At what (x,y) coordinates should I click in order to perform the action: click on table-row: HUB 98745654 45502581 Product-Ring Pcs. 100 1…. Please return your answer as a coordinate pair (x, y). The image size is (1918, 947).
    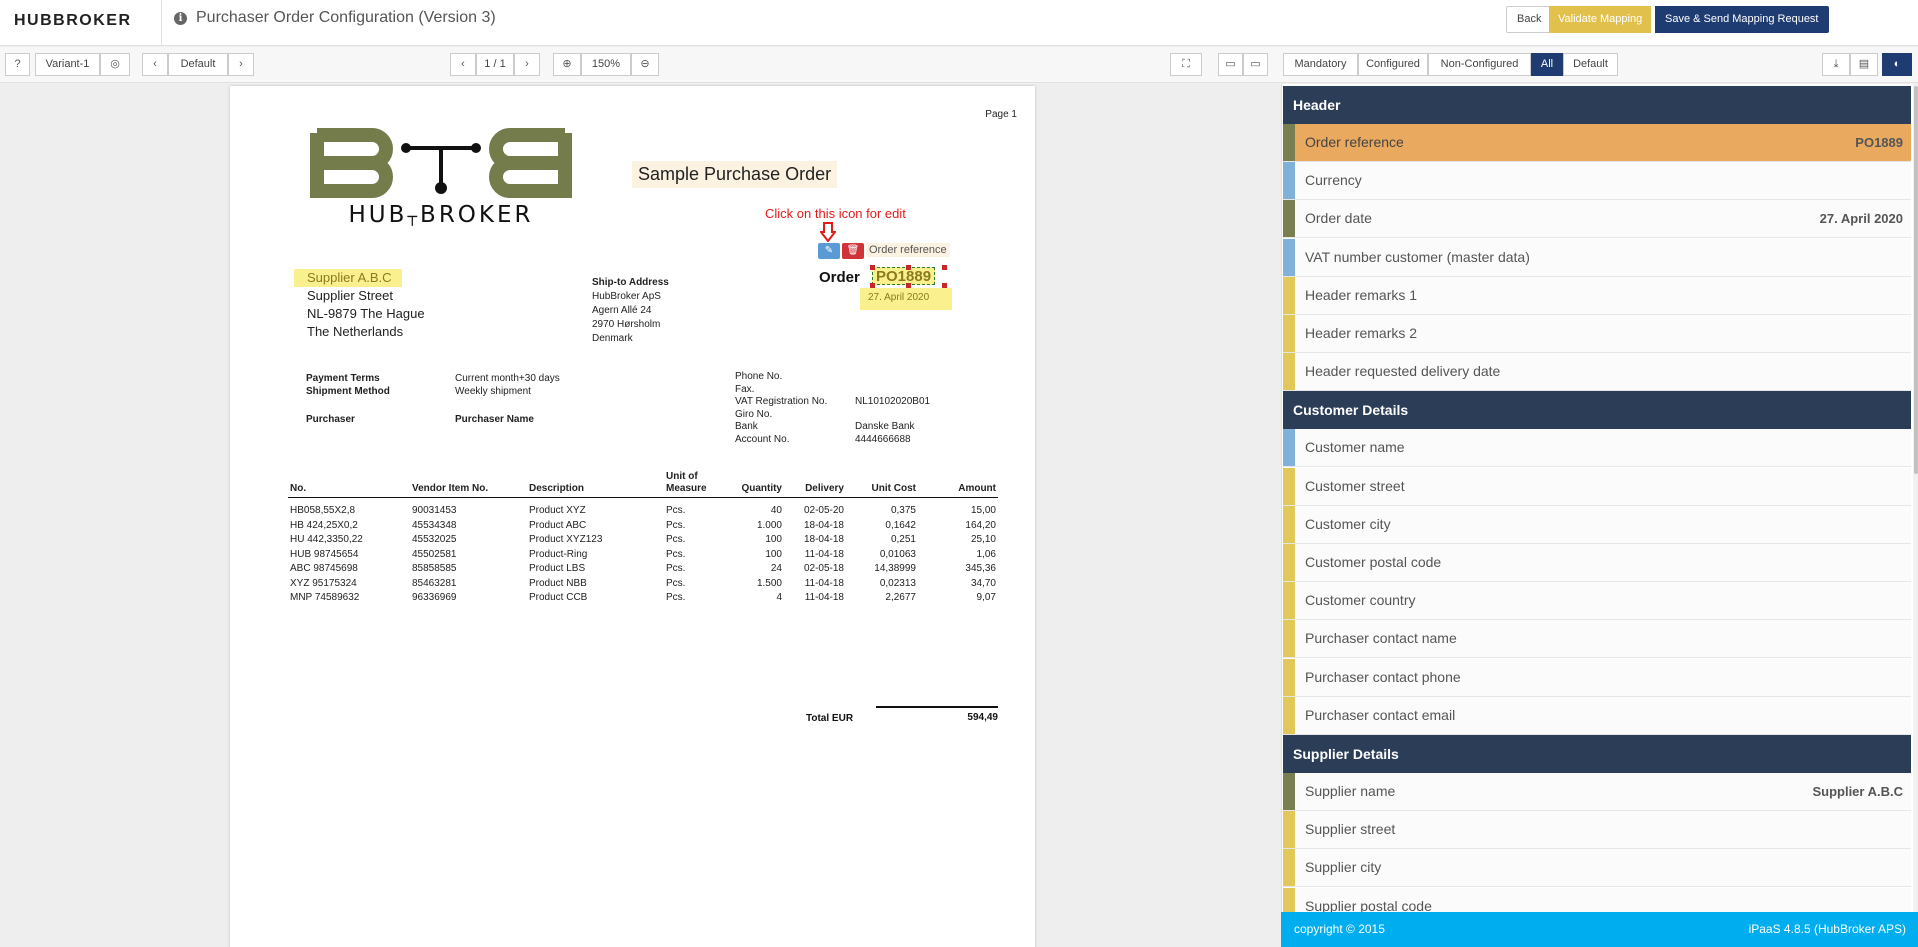
    Looking at the image, I should click on (643, 555).